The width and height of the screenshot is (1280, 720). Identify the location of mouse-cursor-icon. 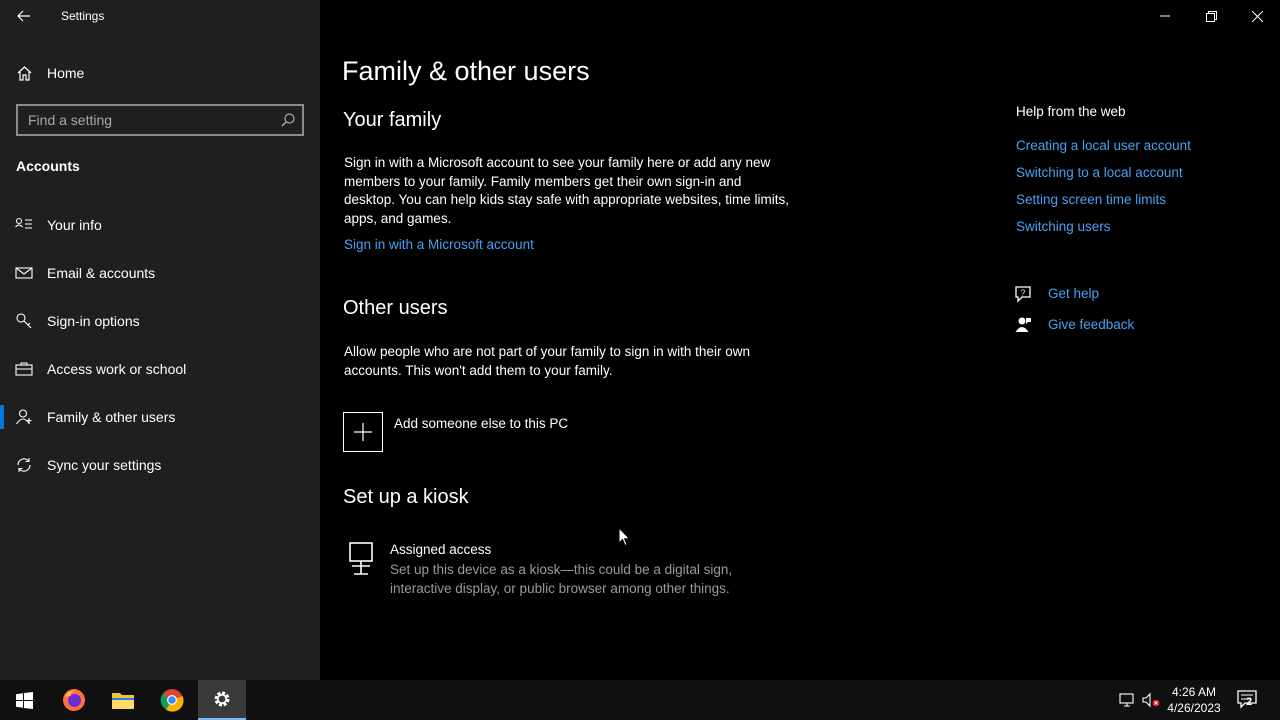
(624, 537).